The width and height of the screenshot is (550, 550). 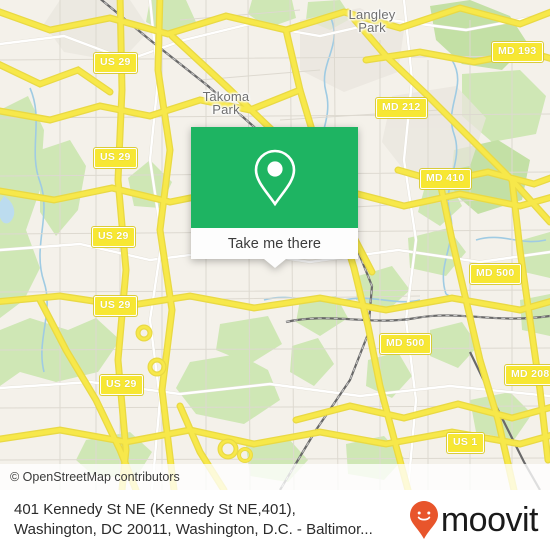 I want to click on moovit-logo: moovit, so click(x=474, y=520).